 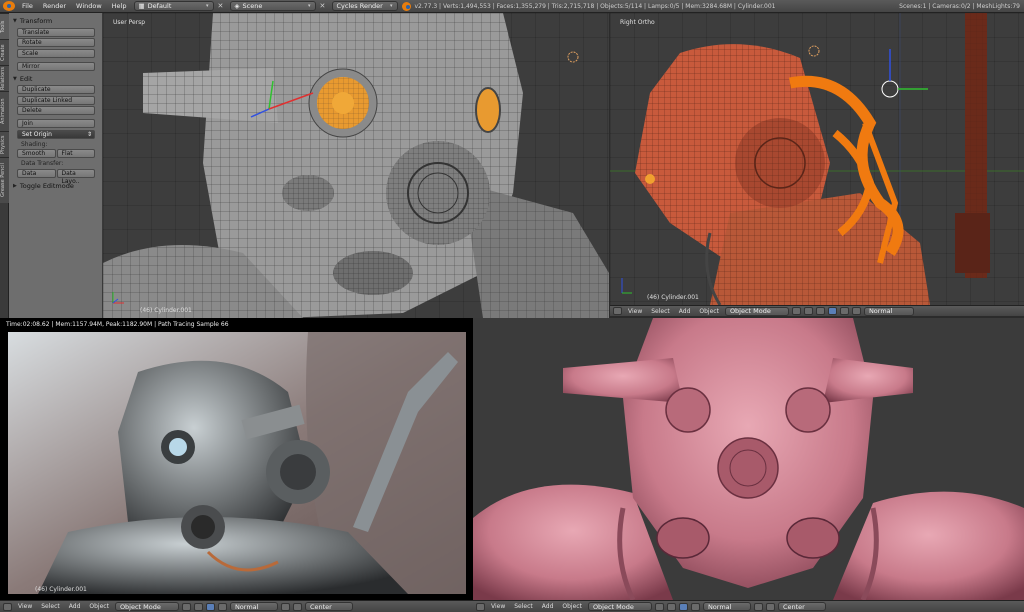 I want to click on scale-button: Scale, so click(x=56, y=53).